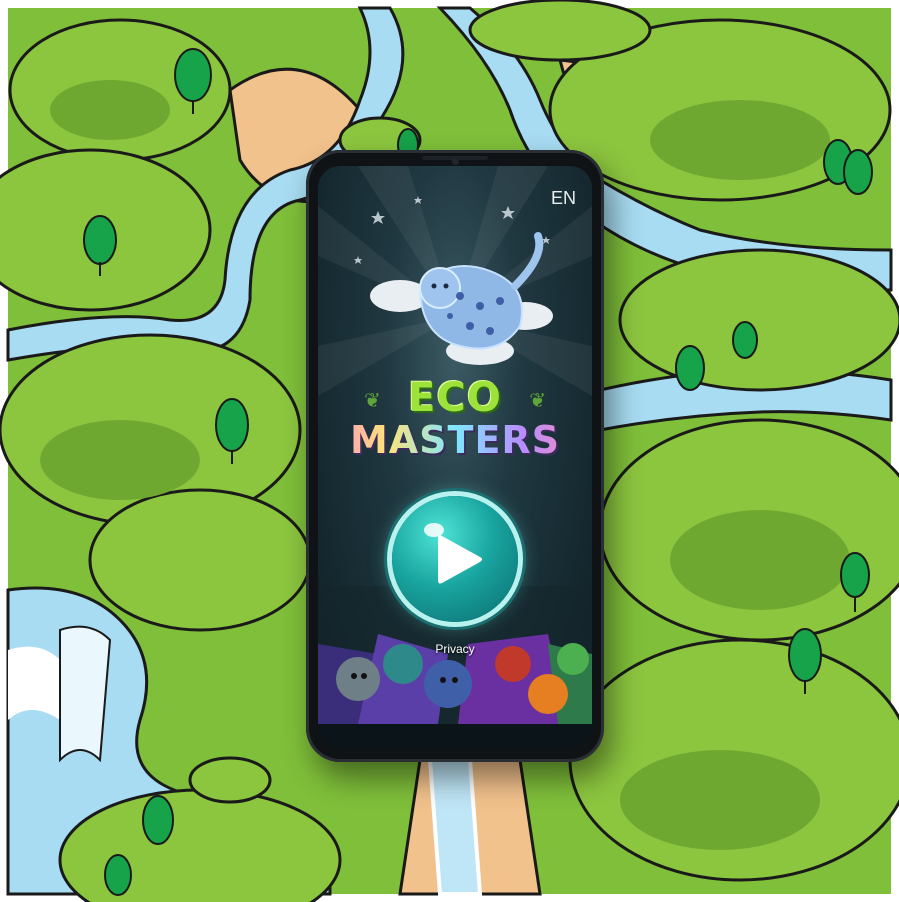 This screenshot has height=902, width=899. Describe the element at coordinates (455, 161) in the screenshot. I see `phone-camera` at that location.